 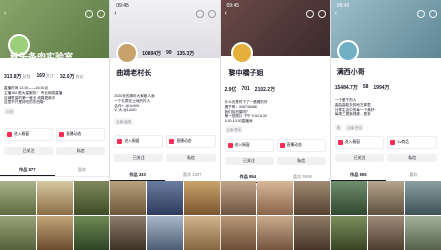 I want to click on profile-stats: 15484.7万 58 1994万, so click(x=363, y=87).